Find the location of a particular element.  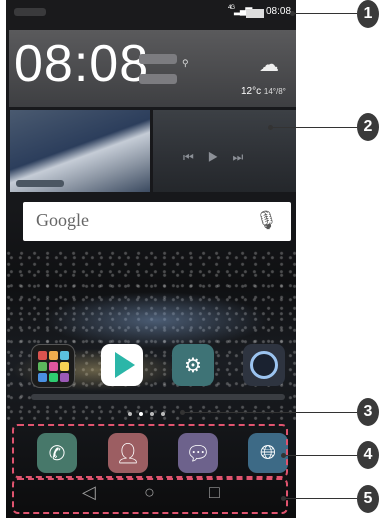

music-controls: ⏮▶⏭ is located at coordinates (220, 157).